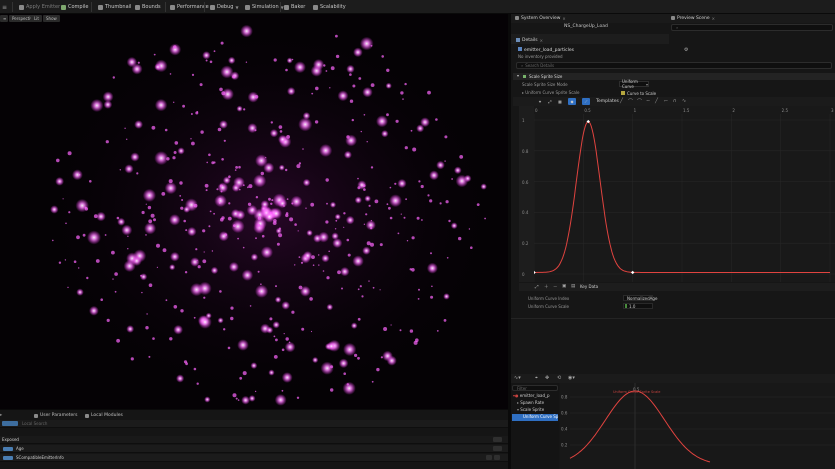 This screenshot has width=835, height=469. What do you see at coordinates (674, 76) in the screenshot?
I see `module-header: ▾ Scale Sprite Size` at bounding box center [674, 76].